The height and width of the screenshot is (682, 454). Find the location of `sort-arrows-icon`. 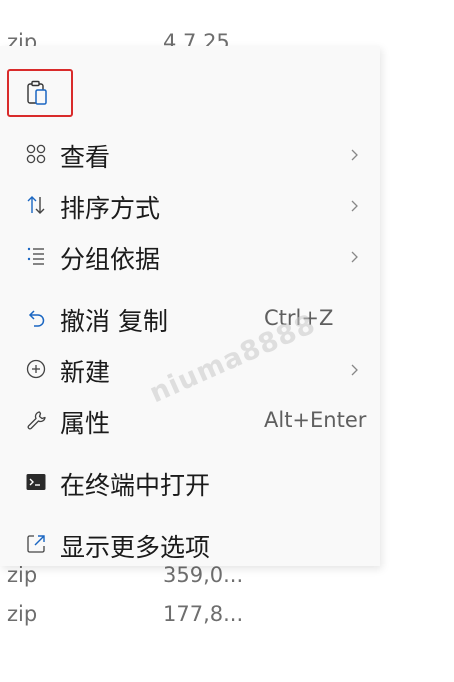

sort-arrows-icon is located at coordinates (36, 205).